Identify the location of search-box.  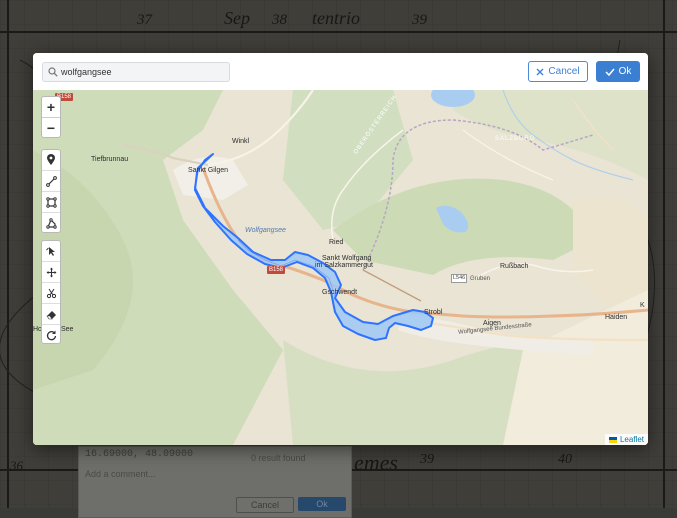
(136, 72).